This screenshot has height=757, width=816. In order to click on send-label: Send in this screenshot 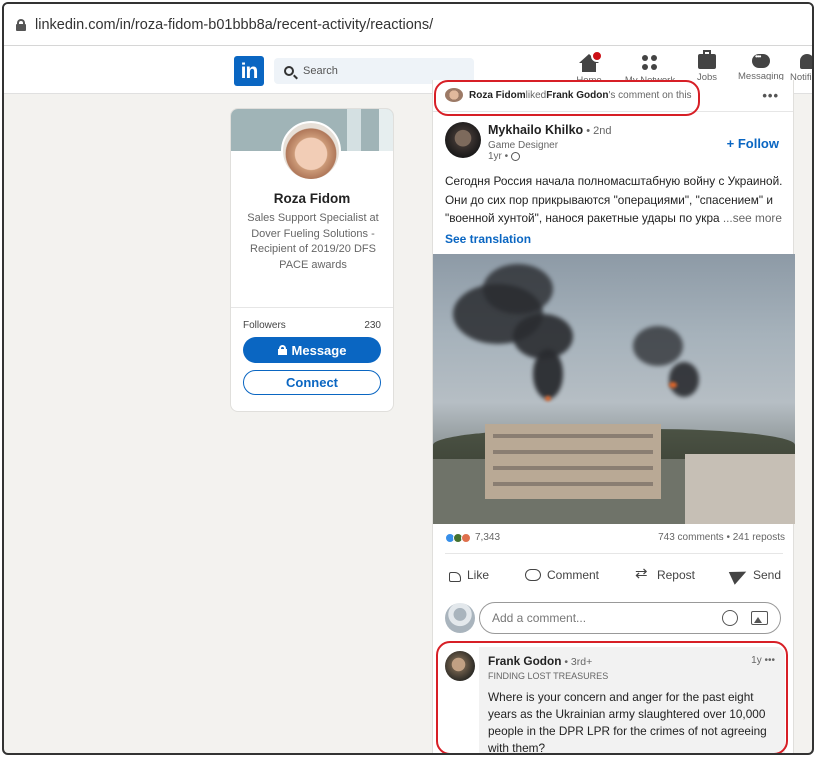, I will do `click(766, 575)`.